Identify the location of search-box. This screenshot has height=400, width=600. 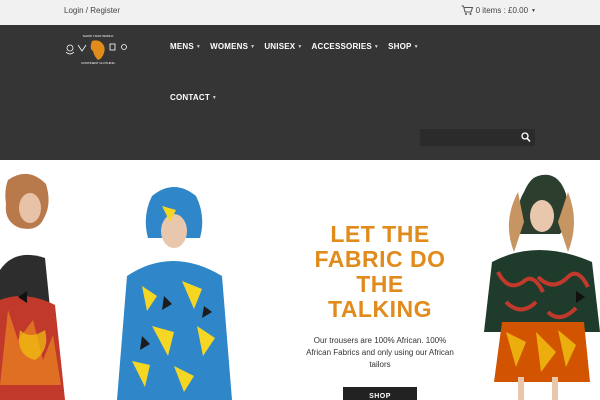
(477, 138).